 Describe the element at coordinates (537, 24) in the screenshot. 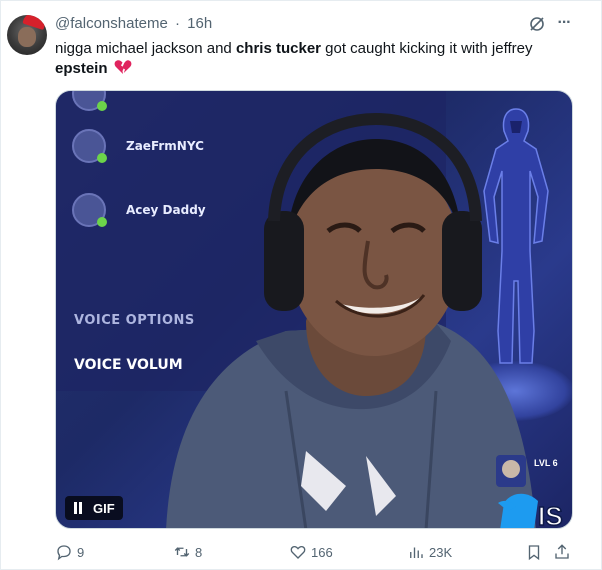

I see `grok-icon` at that location.